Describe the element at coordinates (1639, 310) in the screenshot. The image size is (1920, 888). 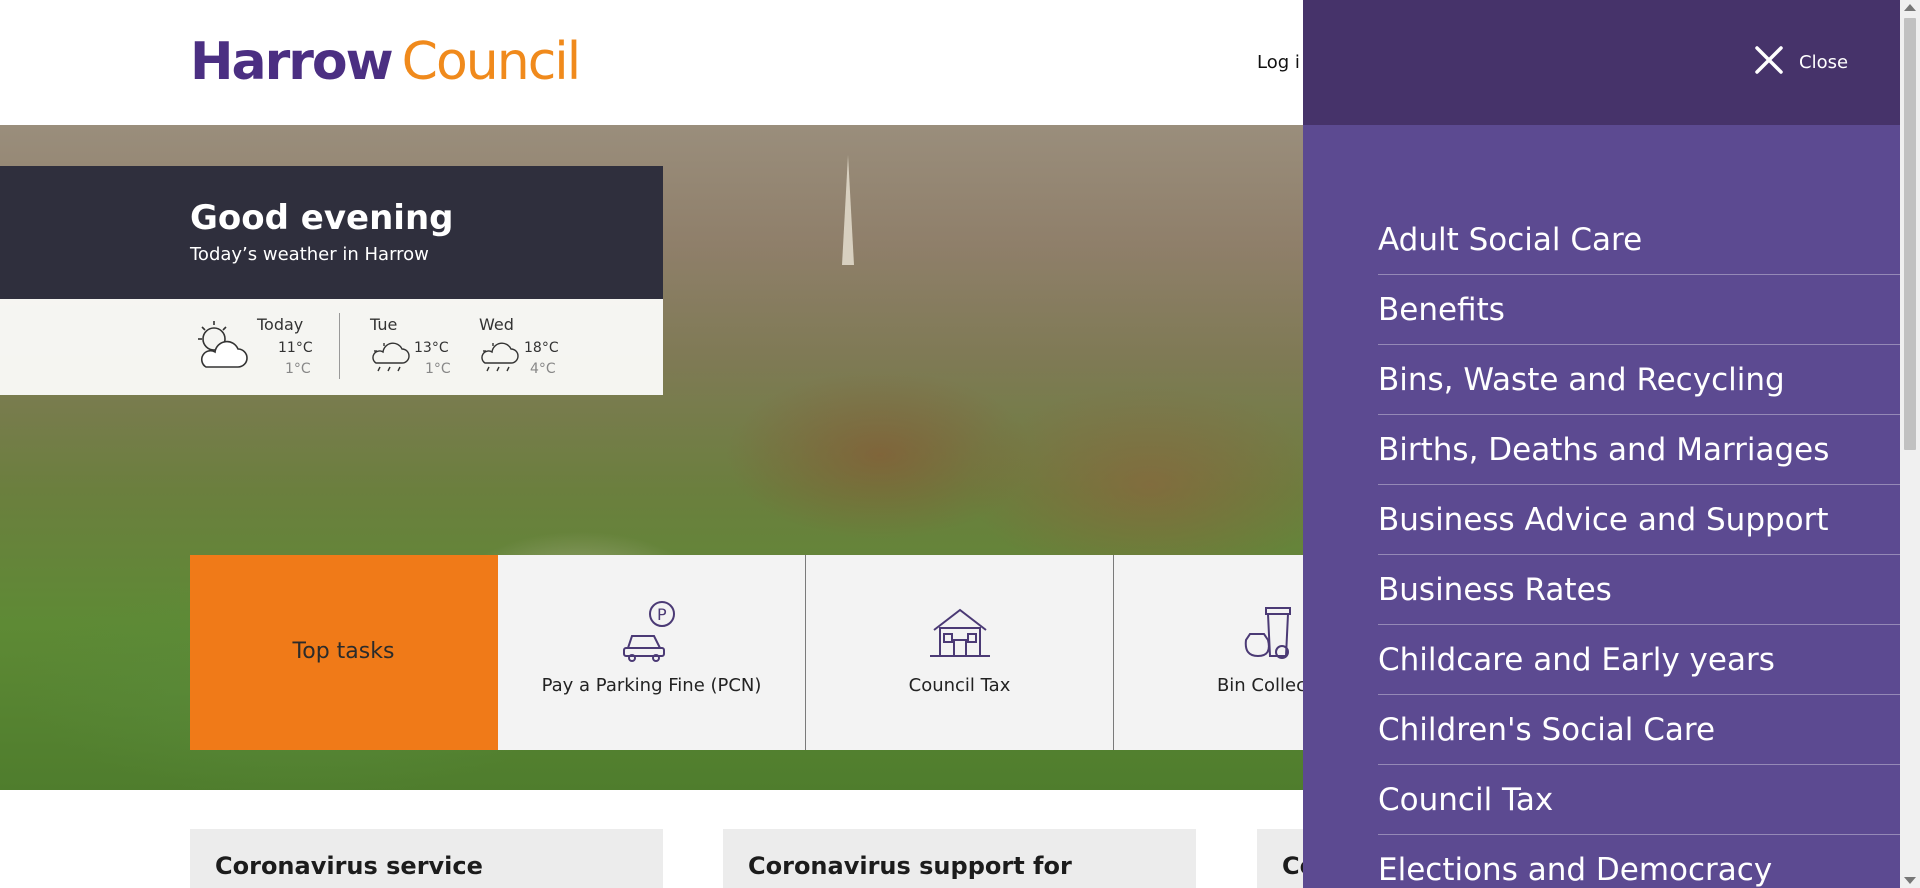
I see `menu-item-benefits: Benefits` at that location.